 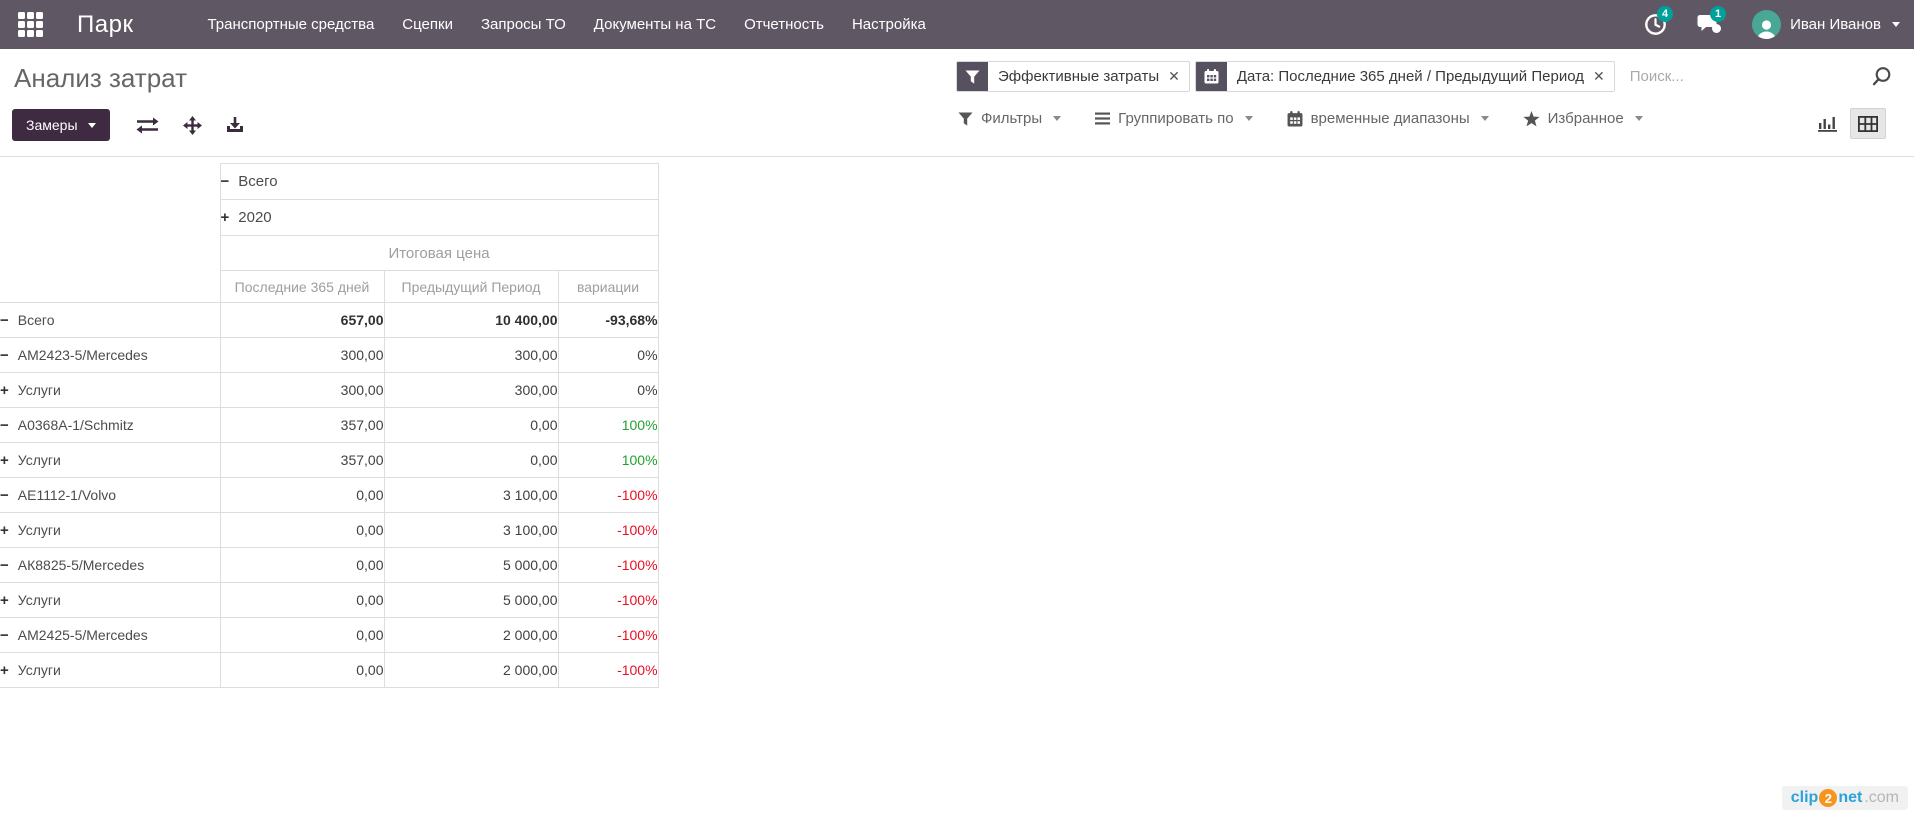 What do you see at coordinates (1583, 118) in the screenshot?
I see `favorites-menu: Избранное` at bounding box center [1583, 118].